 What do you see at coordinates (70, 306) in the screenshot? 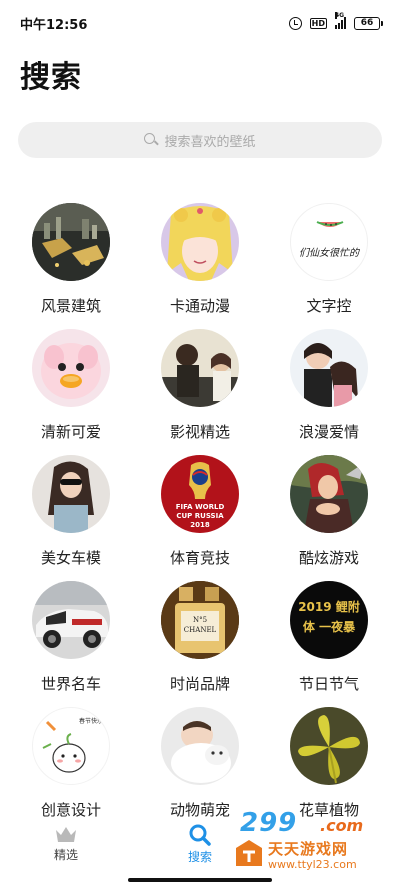
I see `category-label: 风景建筑` at bounding box center [70, 306].